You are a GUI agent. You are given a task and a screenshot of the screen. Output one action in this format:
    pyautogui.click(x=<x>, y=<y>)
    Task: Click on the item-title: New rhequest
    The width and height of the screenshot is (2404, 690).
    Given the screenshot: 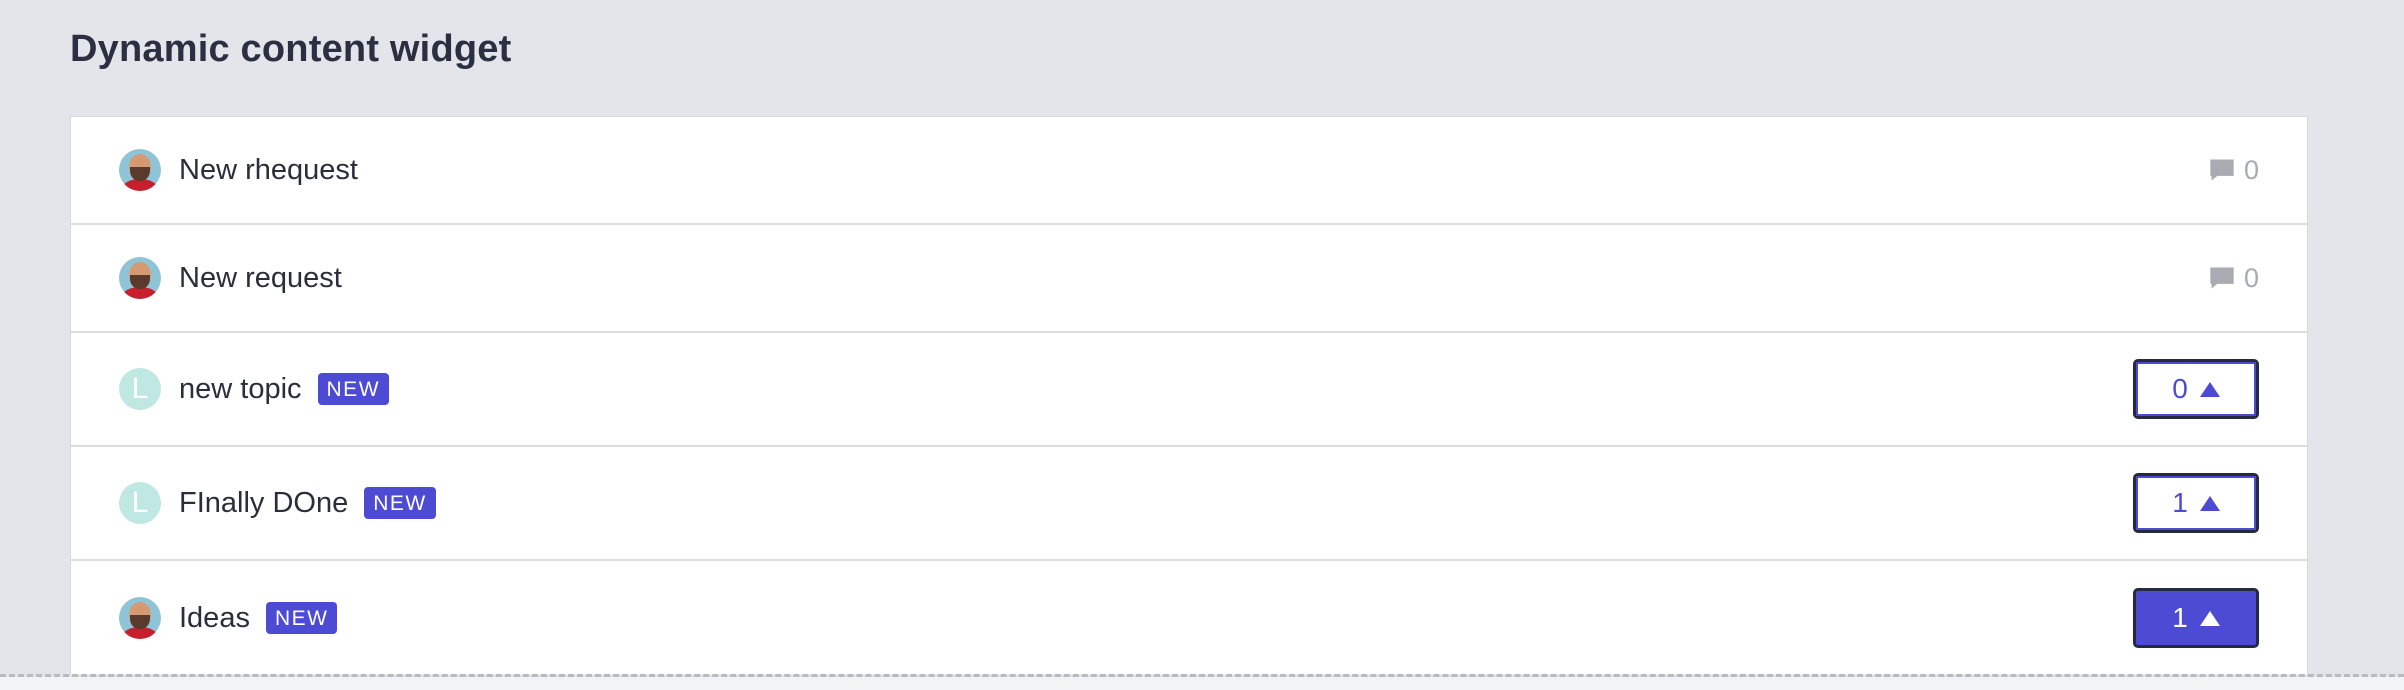 What is the action you would take?
    pyautogui.click(x=268, y=170)
    